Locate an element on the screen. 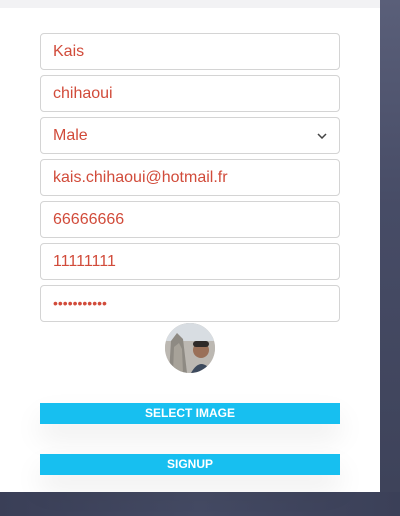 Image resolution: width=400 pixels, height=516 pixels. phone-input: 66666666 is located at coordinates (190, 219).